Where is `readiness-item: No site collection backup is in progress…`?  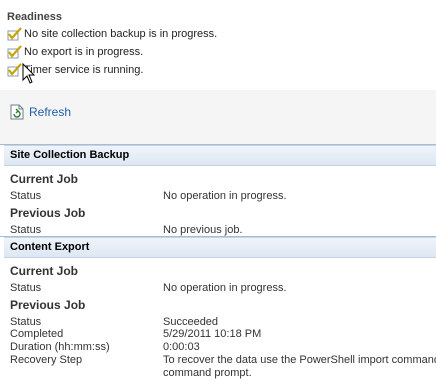
readiness-item: No site collection backup is in progress… is located at coordinates (112, 34).